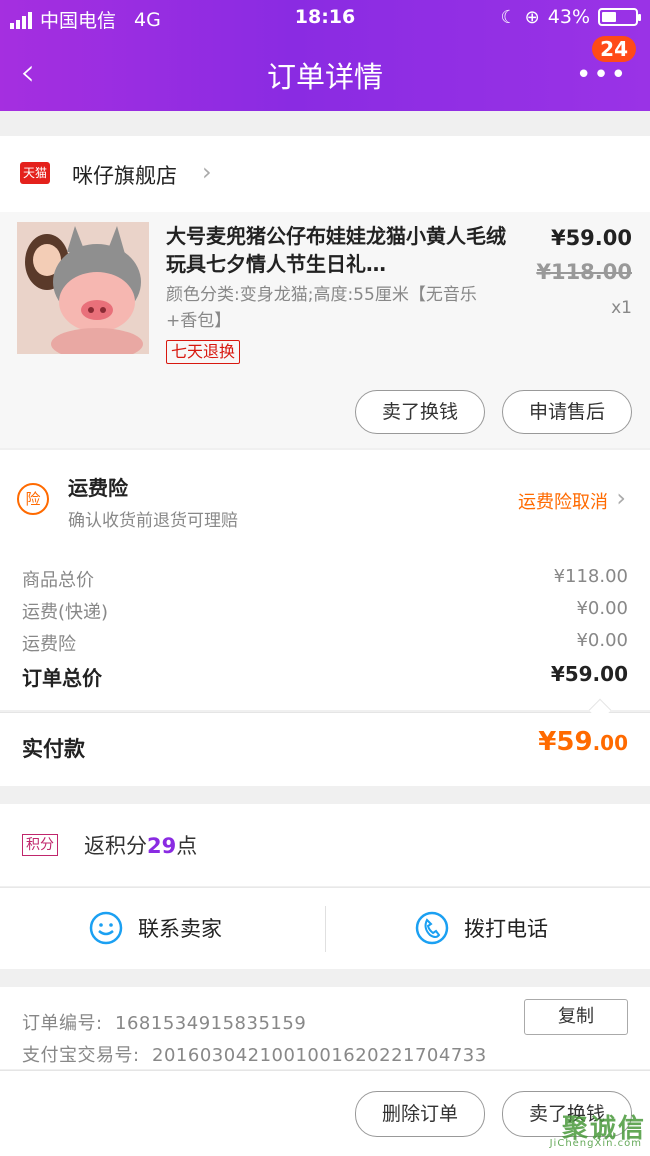  Describe the element at coordinates (420, 1114) in the screenshot. I see `delete-order-button: 删除订单` at that location.